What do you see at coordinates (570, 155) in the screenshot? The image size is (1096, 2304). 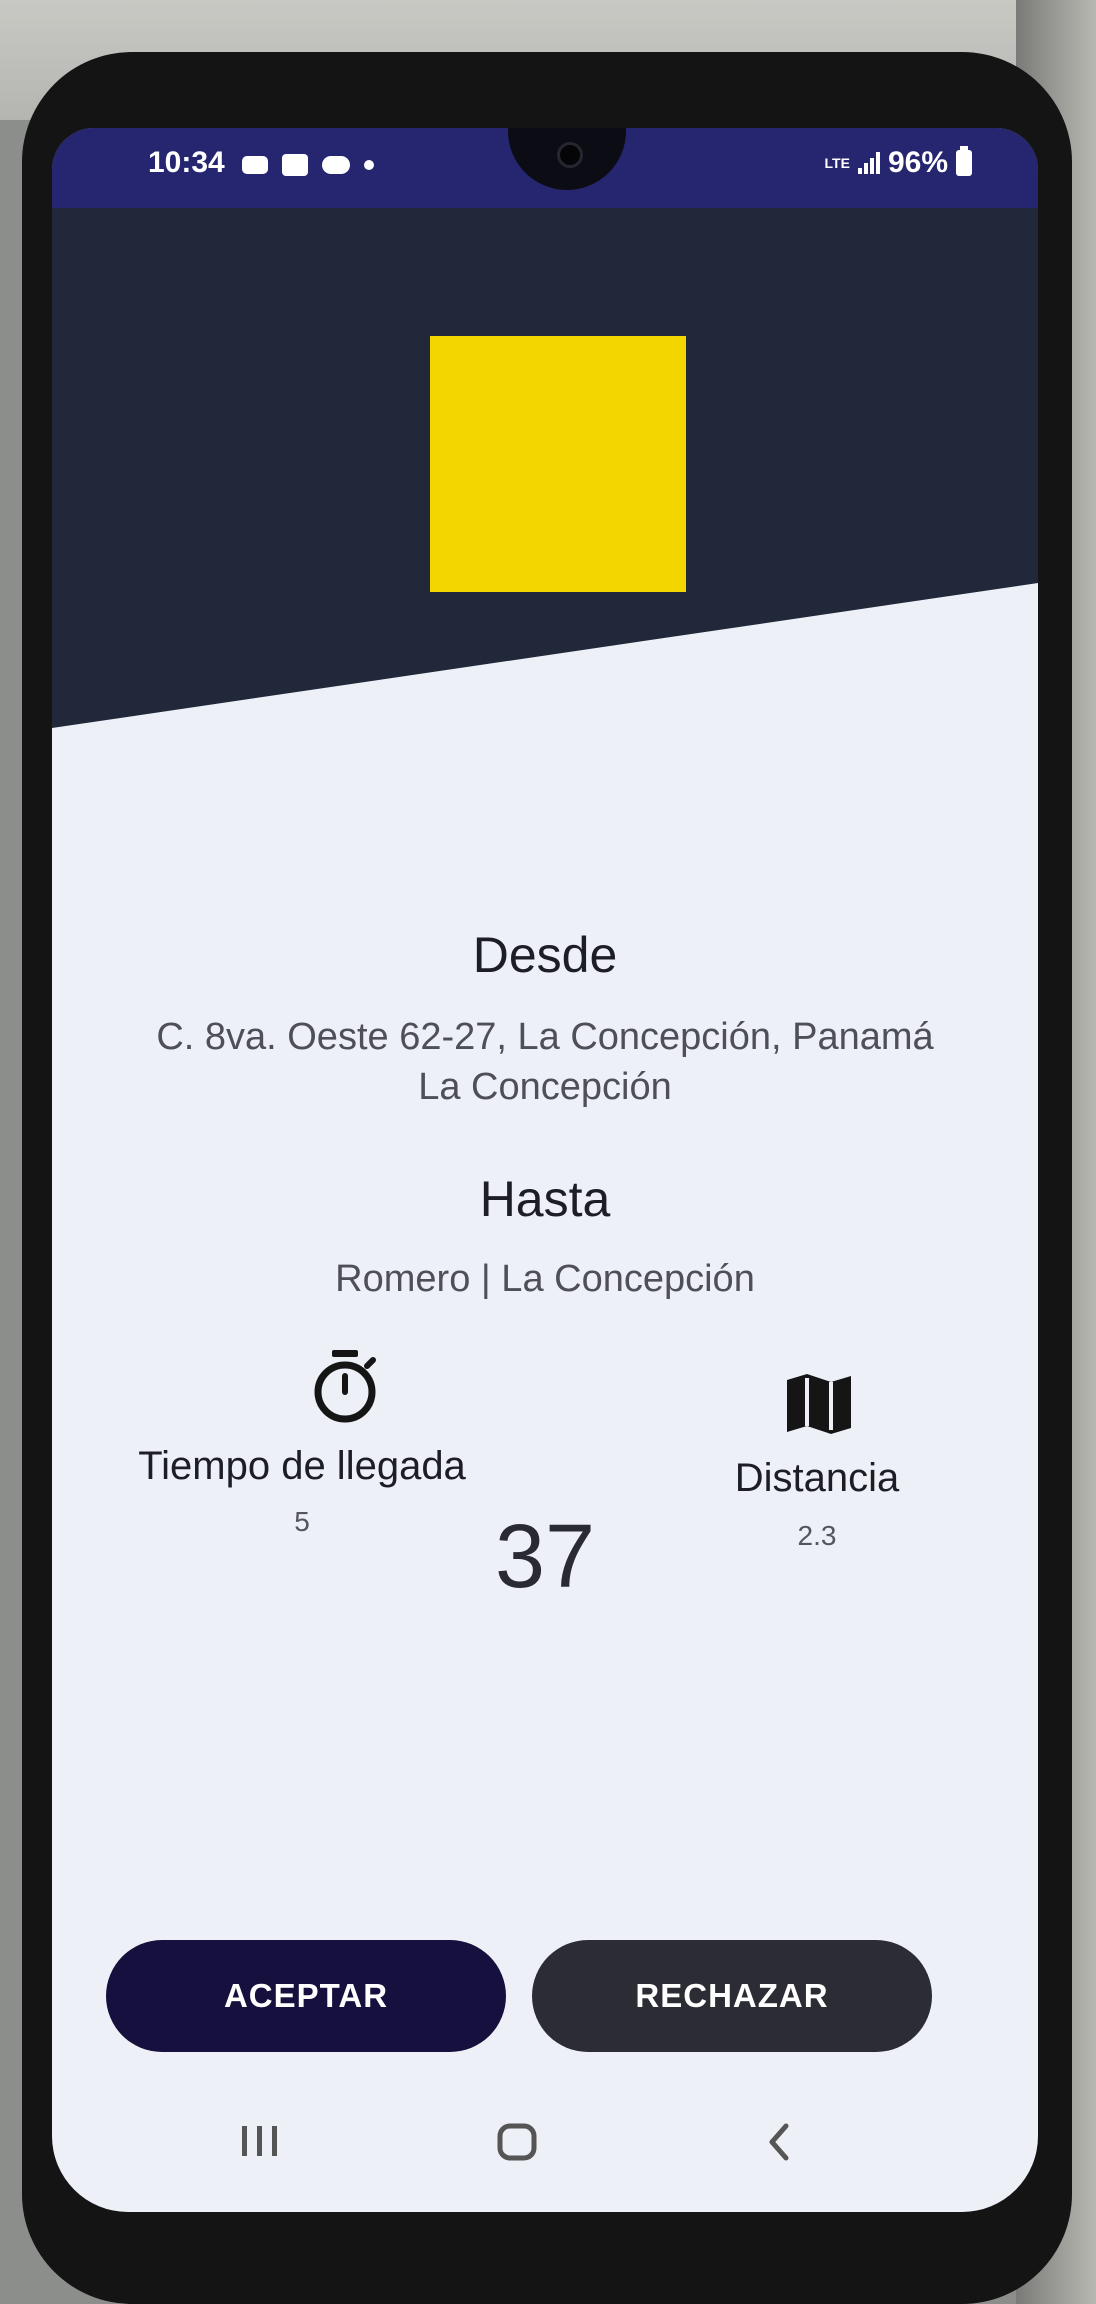 I see `front-camera` at bounding box center [570, 155].